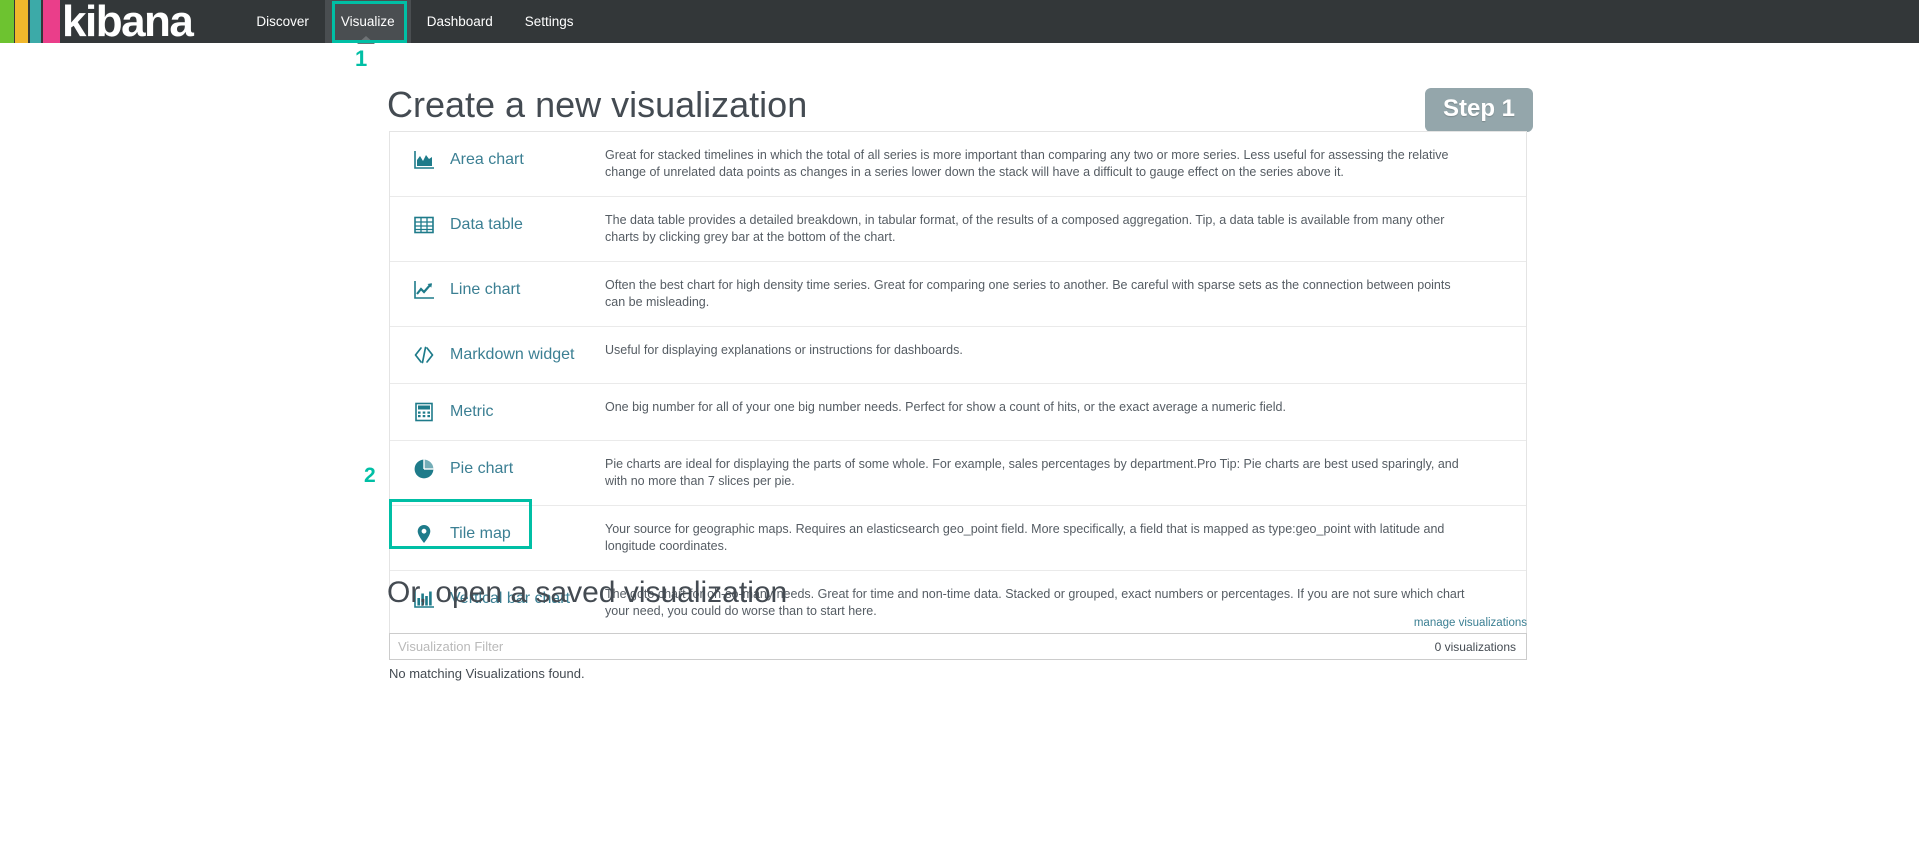  I want to click on vis-type-label: Area chart, so click(487, 159).